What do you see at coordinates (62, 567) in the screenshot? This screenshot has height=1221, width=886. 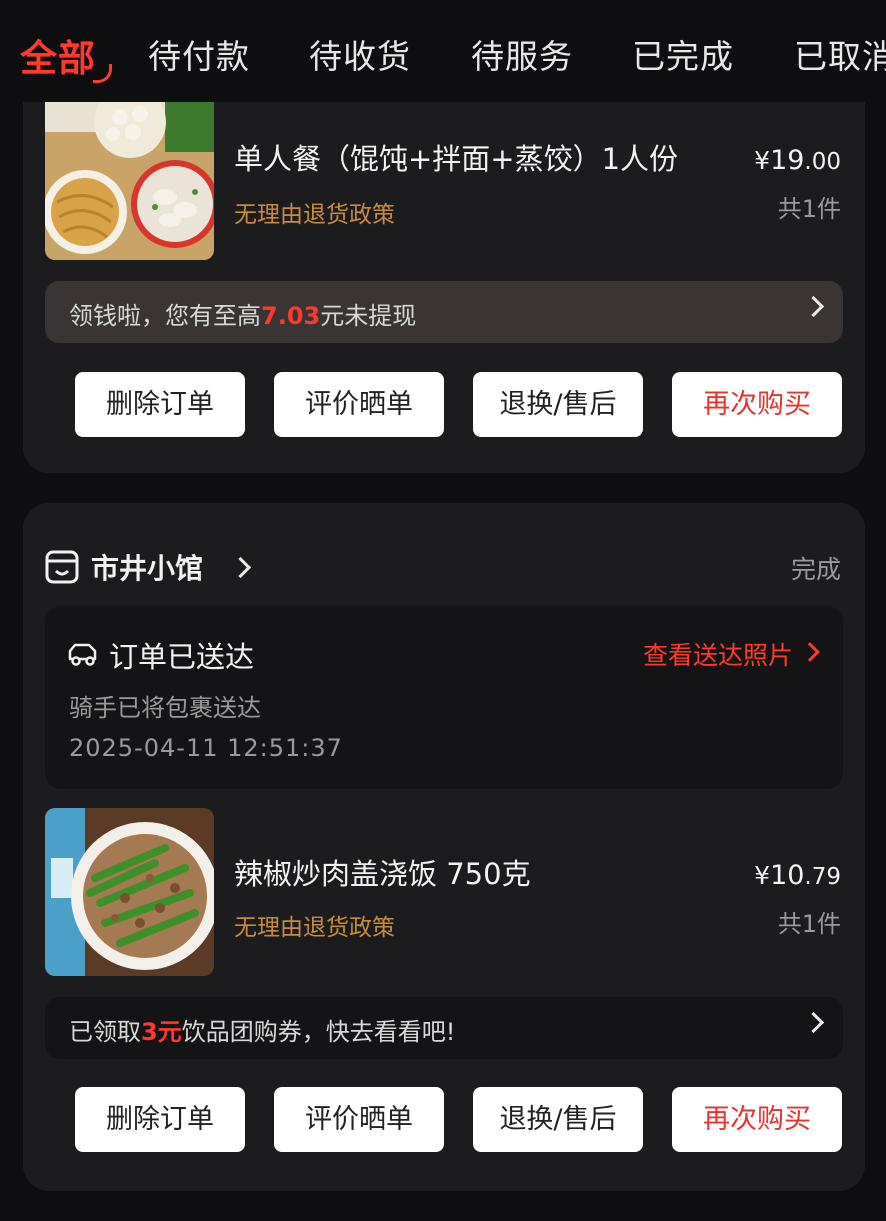 I see `shop-icon` at bounding box center [62, 567].